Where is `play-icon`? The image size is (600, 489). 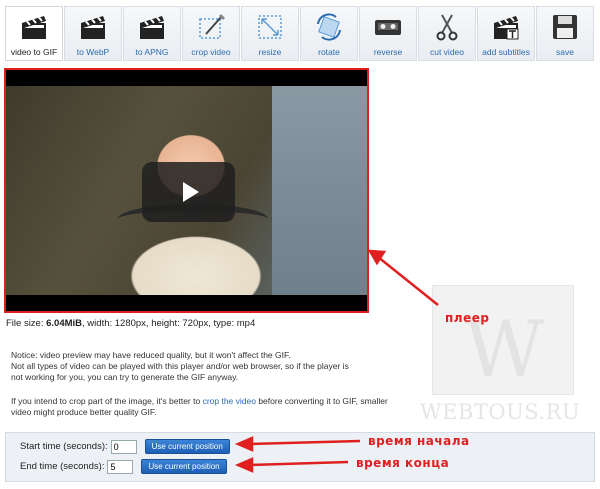
play-icon is located at coordinates (190, 192).